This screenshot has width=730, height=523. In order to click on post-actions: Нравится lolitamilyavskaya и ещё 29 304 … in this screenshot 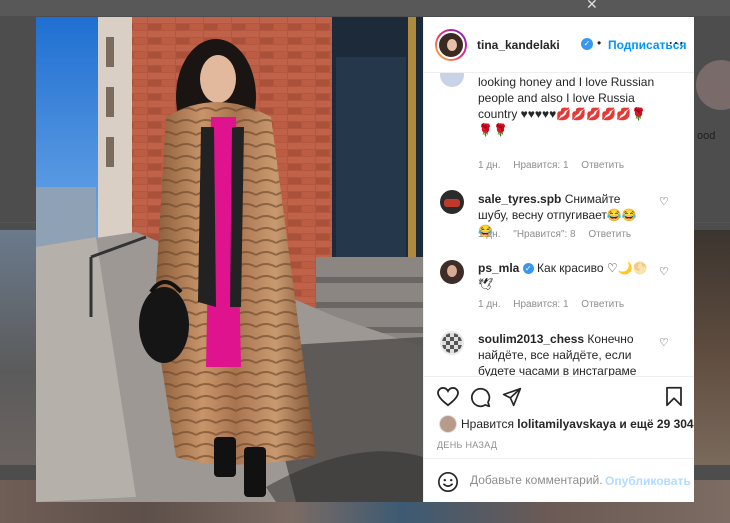, I will do `click(559, 439)`.